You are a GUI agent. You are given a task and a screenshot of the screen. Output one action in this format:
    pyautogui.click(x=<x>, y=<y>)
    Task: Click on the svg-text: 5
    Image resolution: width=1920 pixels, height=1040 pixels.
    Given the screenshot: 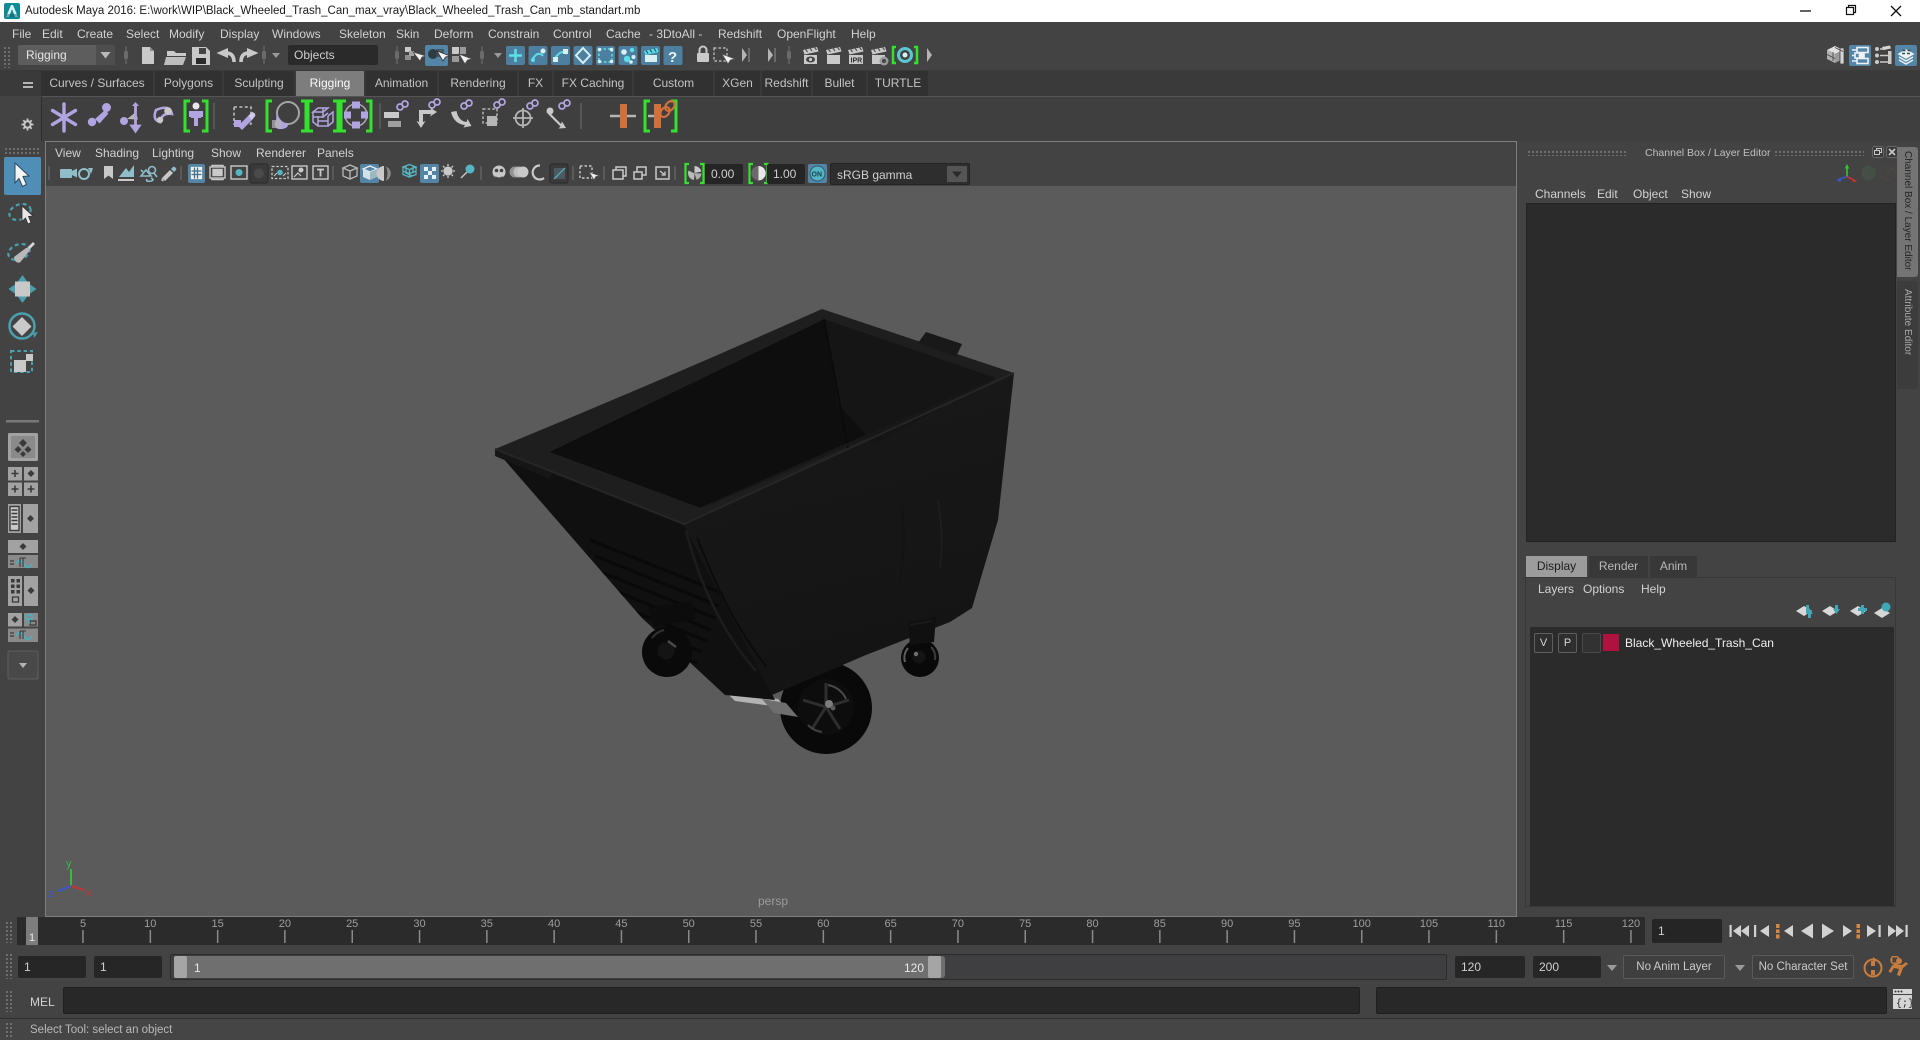 What is the action you would take?
    pyautogui.click(x=83, y=924)
    